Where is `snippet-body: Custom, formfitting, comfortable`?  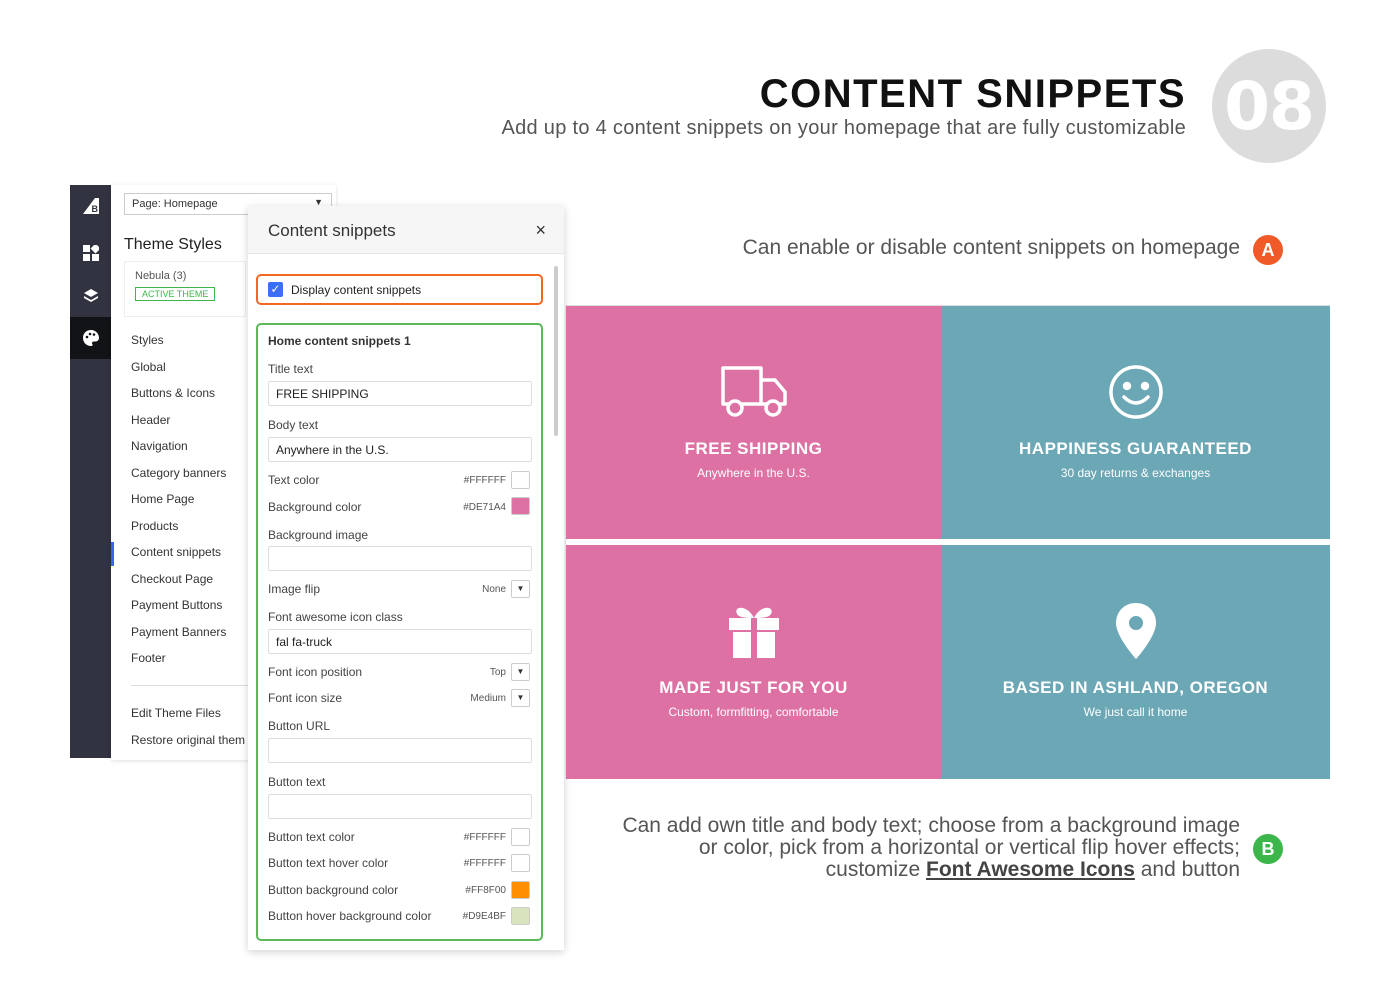
snippet-body: Custom, formfitting, comfortable is located at coordinates (753, 712).